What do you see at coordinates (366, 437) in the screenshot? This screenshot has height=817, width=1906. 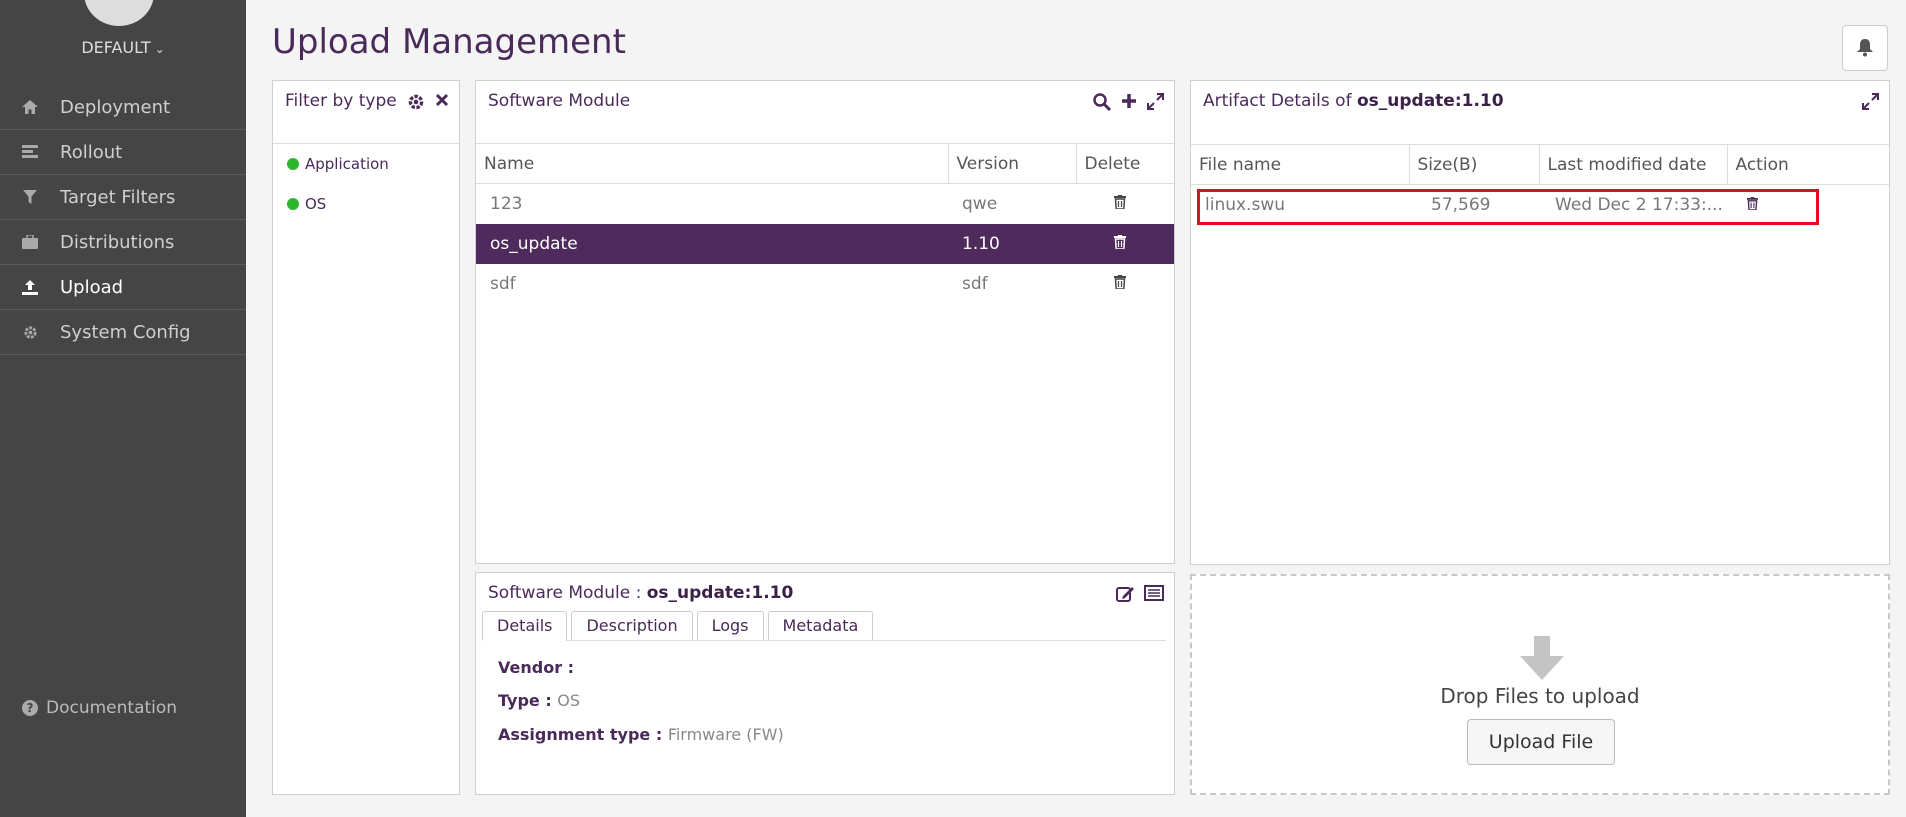 I see `filter-by-type-panel: Filter by type Application OS` at bounding box center [366, 437].